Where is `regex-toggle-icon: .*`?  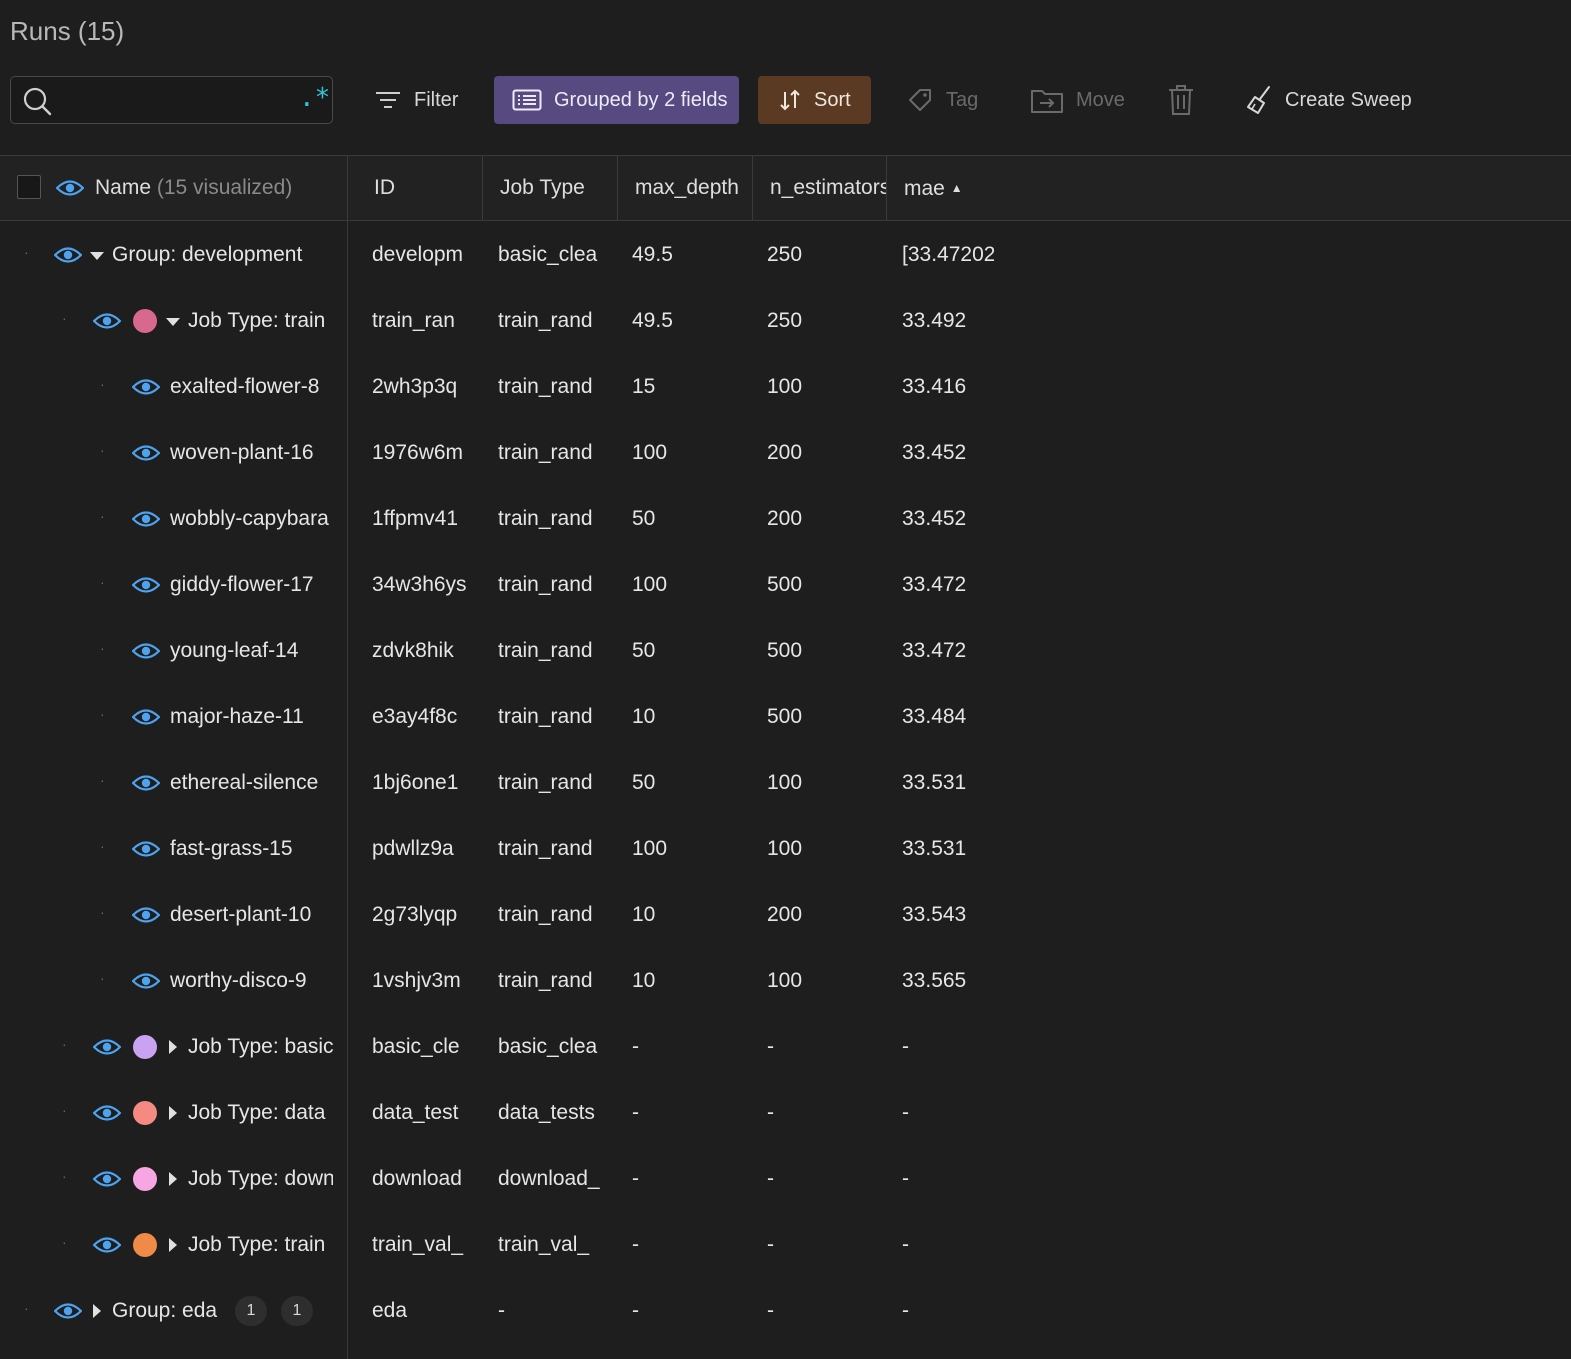 regex-toggle-icon: .* is located at coordinates (314, 98).